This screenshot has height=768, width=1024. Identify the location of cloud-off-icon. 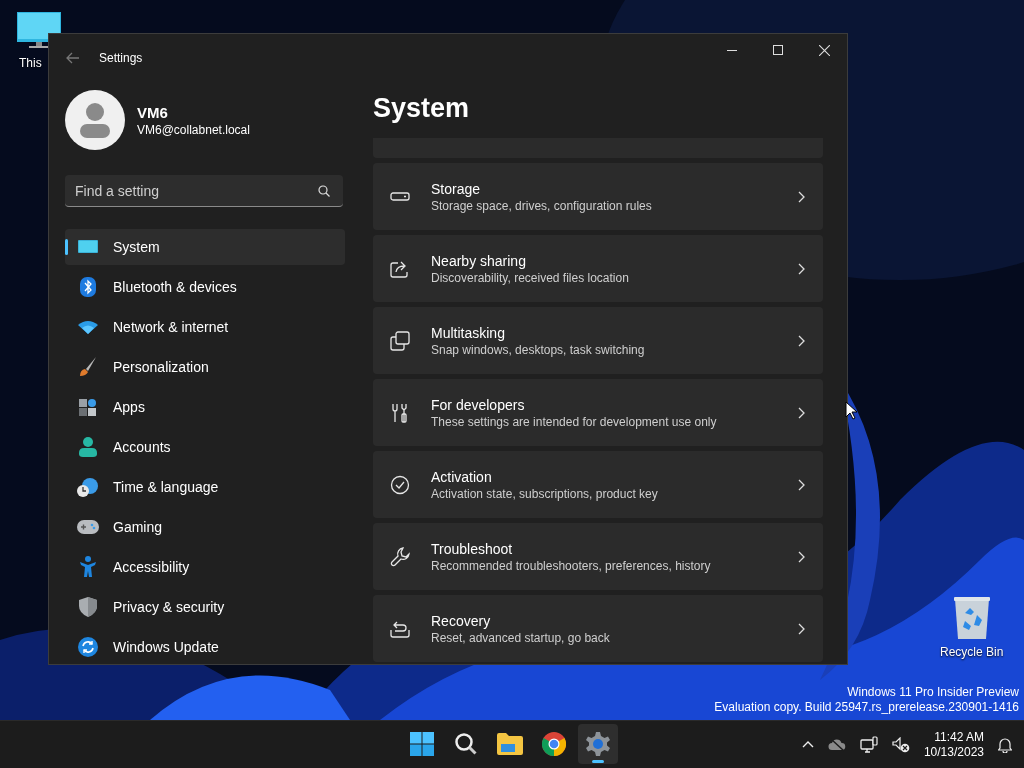
(836, 744).